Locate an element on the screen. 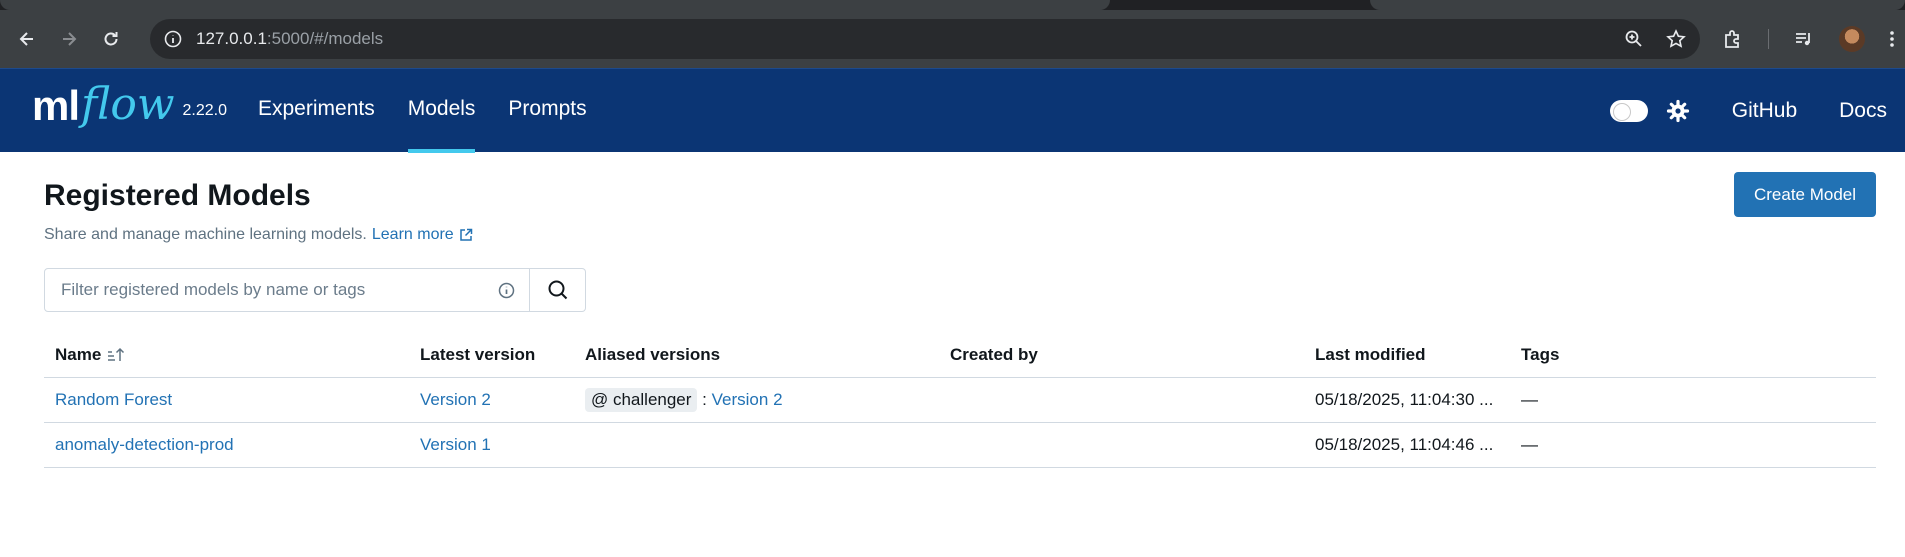  alias-version-link: Version 2 is located at coordinates (747, 399).